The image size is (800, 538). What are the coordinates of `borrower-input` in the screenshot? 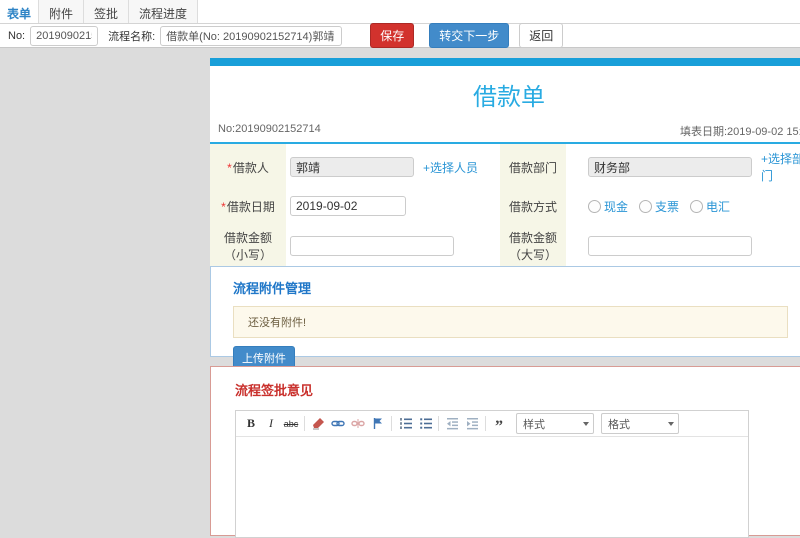 It's located at (352, 167).